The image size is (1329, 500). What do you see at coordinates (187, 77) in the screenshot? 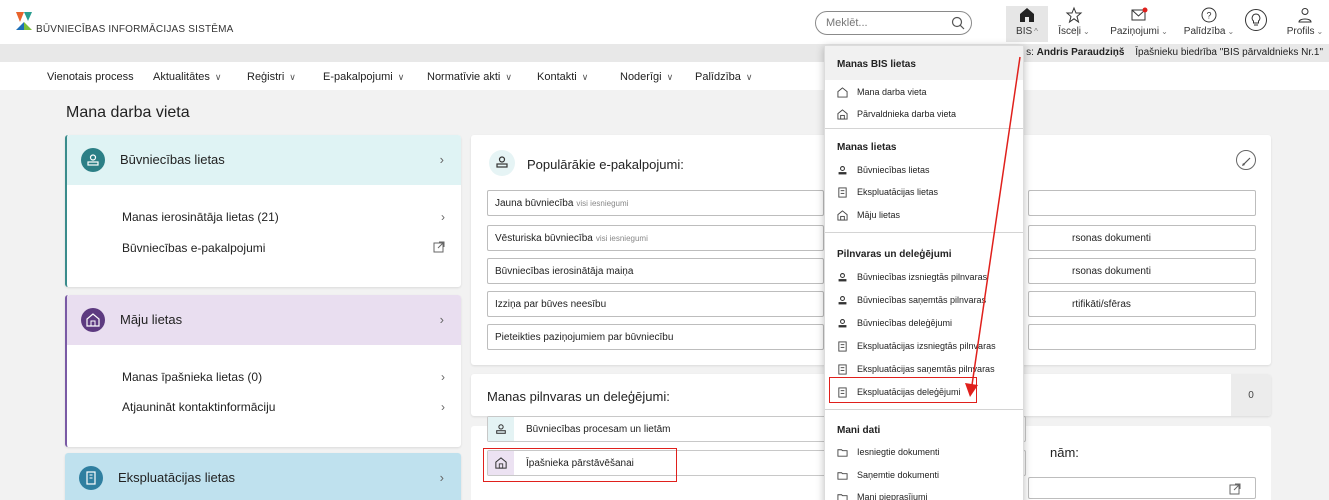
I see `nav-aktualitates: Aktualitātes ∨` at bounding box center [187, 77].